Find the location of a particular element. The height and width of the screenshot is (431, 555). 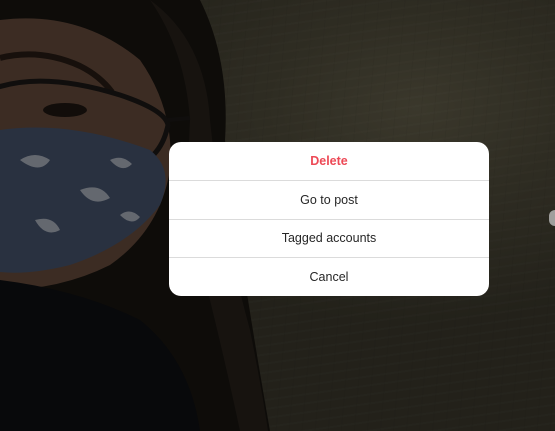

tagged-accounts-button: Tagged accounts is located at coordinates (329, 238).